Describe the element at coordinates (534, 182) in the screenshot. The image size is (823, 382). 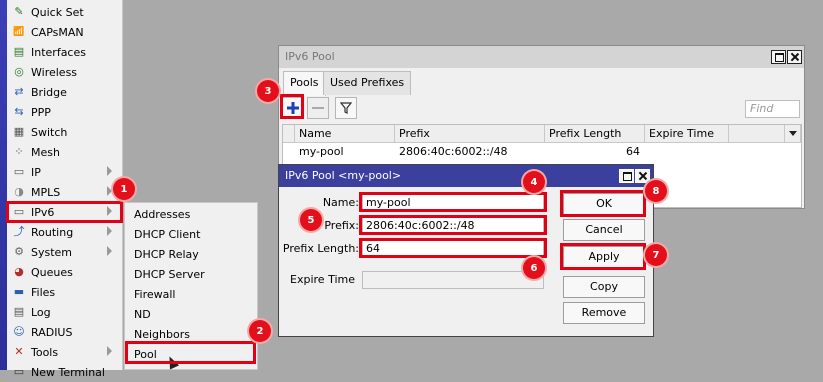
I see `step-badge-4: 4` at that location.